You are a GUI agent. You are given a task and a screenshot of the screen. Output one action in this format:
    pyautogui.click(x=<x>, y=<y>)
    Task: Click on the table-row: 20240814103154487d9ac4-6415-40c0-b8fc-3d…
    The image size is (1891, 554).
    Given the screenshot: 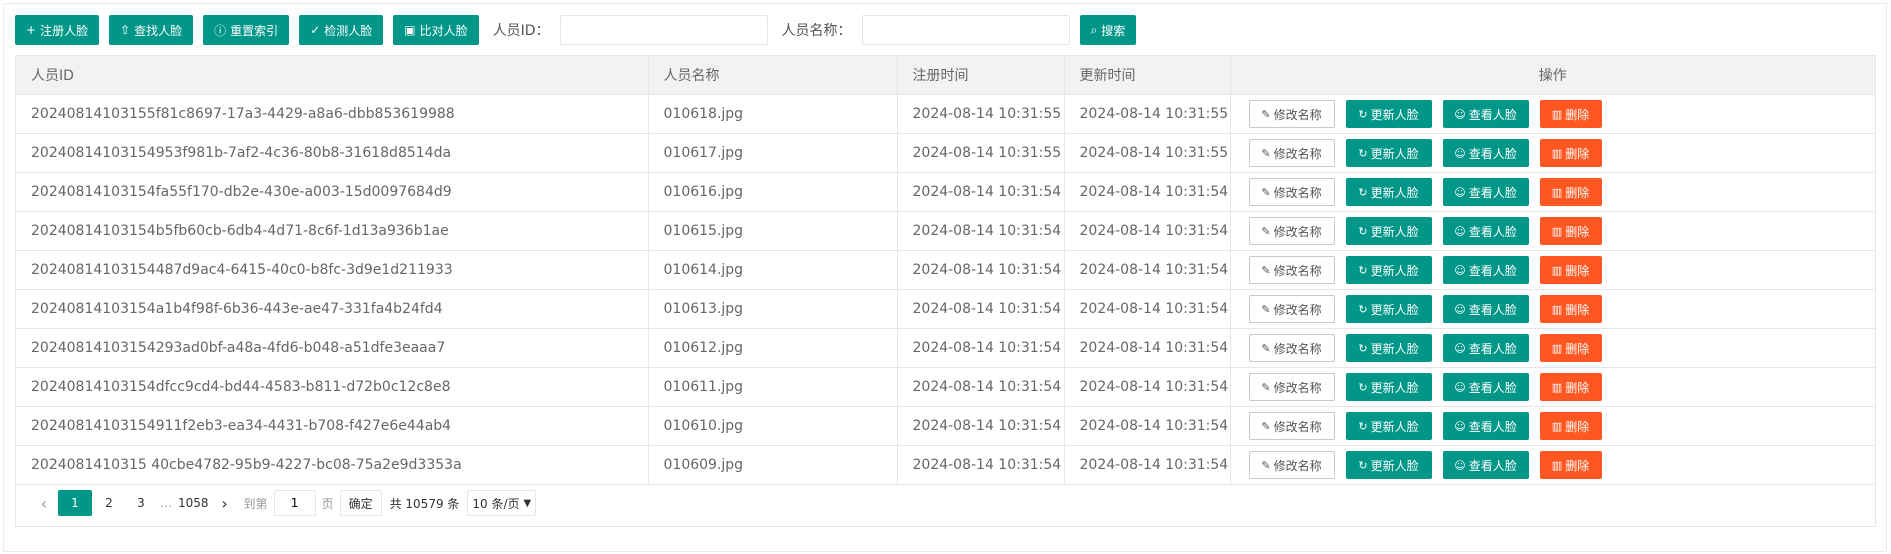 What is the action you would take?
    pyautogui.click(x=945, y=270)
    